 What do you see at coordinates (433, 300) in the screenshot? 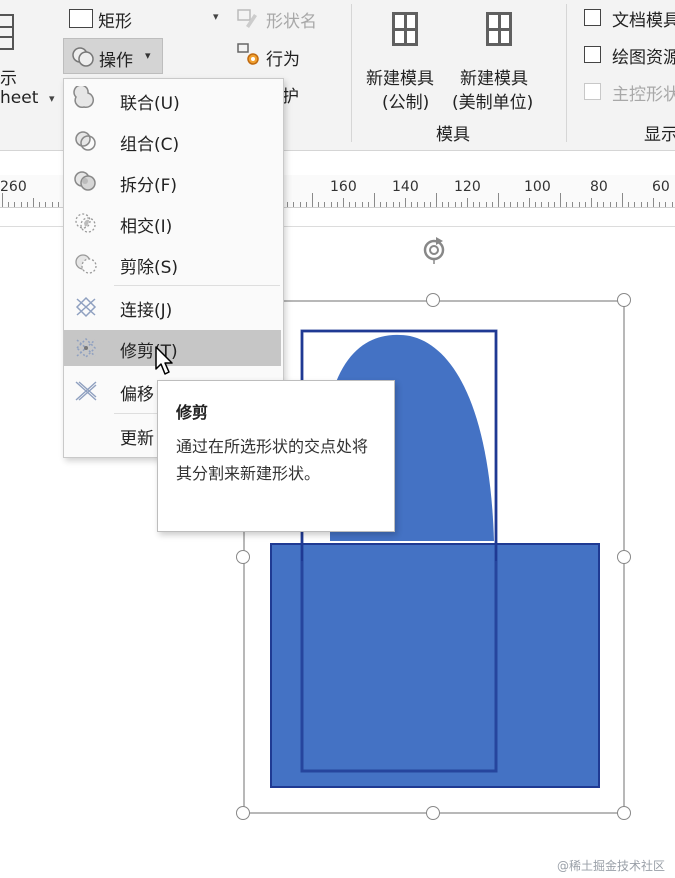
I see `resize-handle-top` at bounding box center [433, 300].